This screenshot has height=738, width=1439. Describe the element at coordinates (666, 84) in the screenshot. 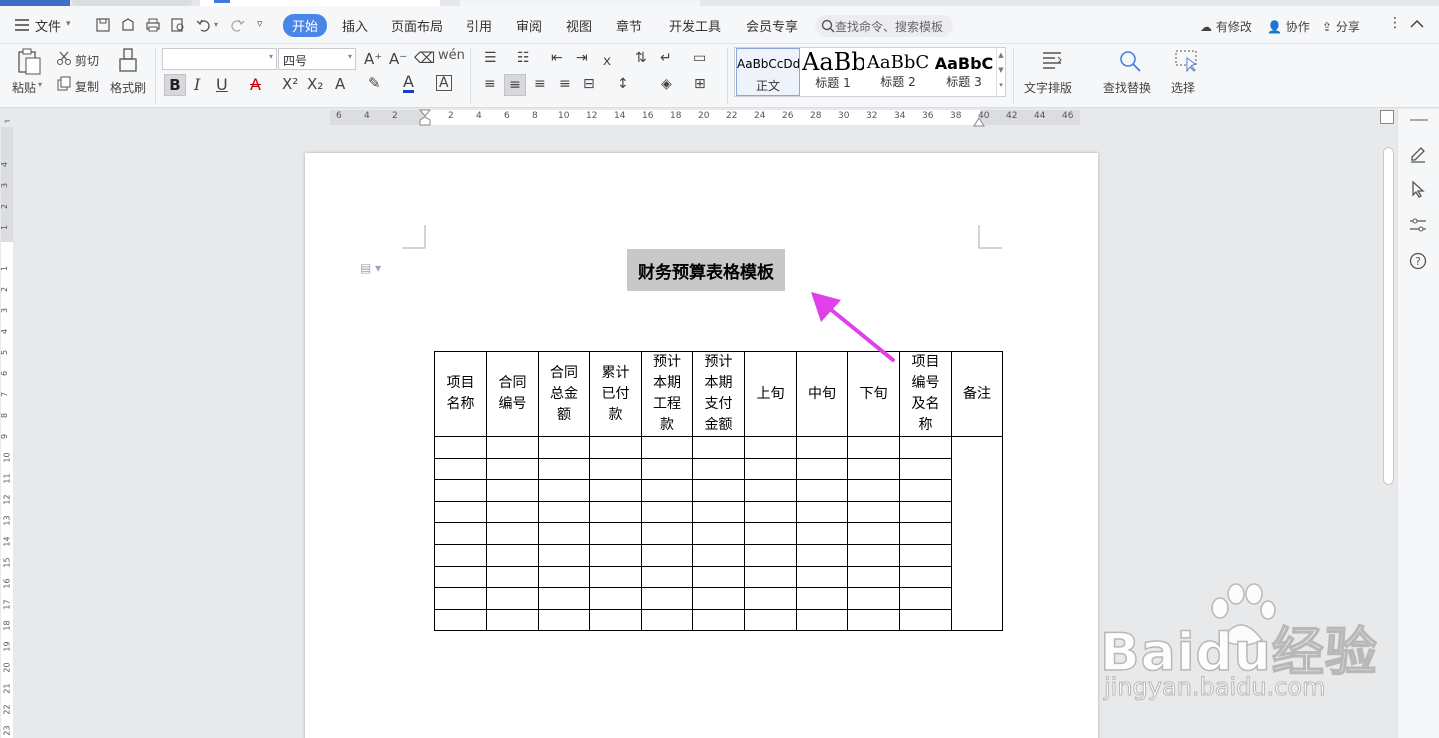

I see `shading-icon: ◈` at that location.